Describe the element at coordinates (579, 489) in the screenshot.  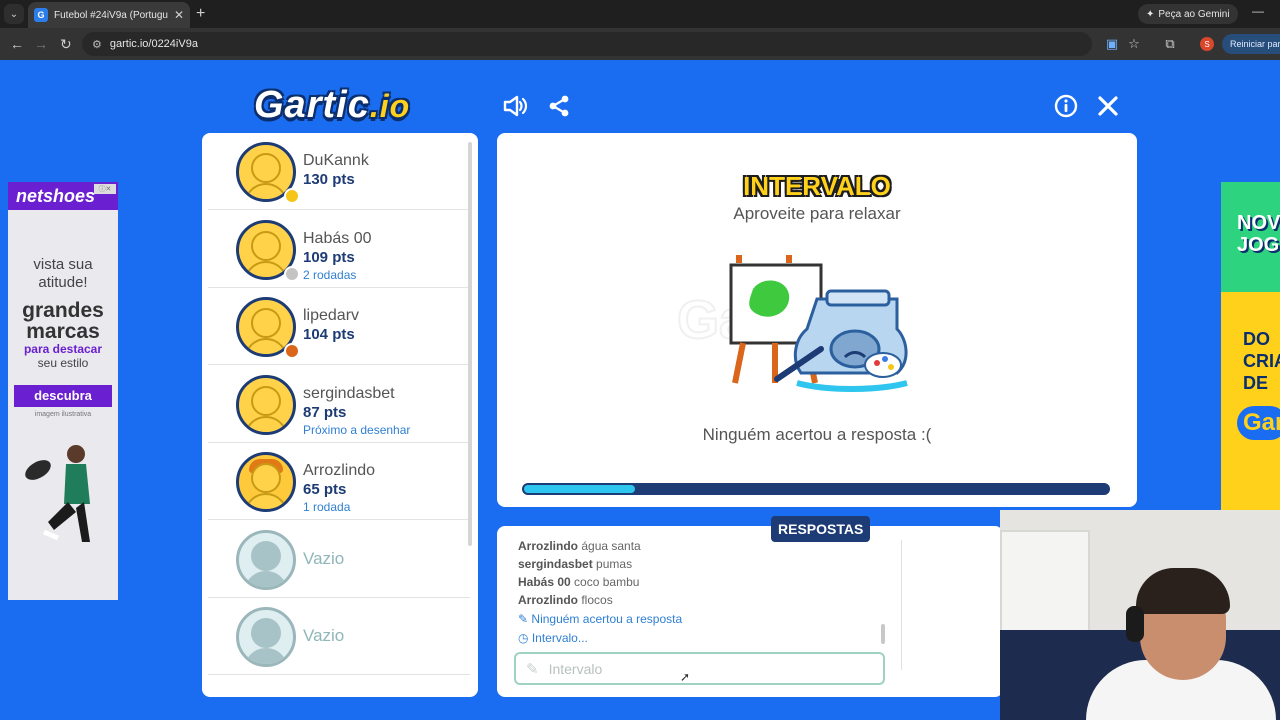
I see `round-timer-fill` at that location.